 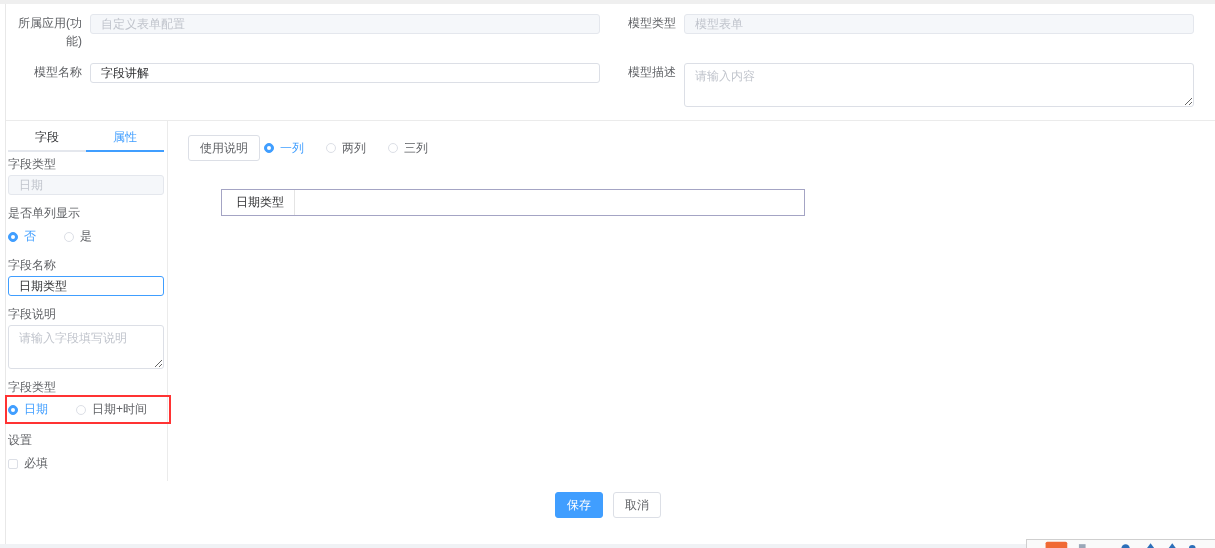 I want to click on form-field-row: 日期类型, so click(x=513, y=202).